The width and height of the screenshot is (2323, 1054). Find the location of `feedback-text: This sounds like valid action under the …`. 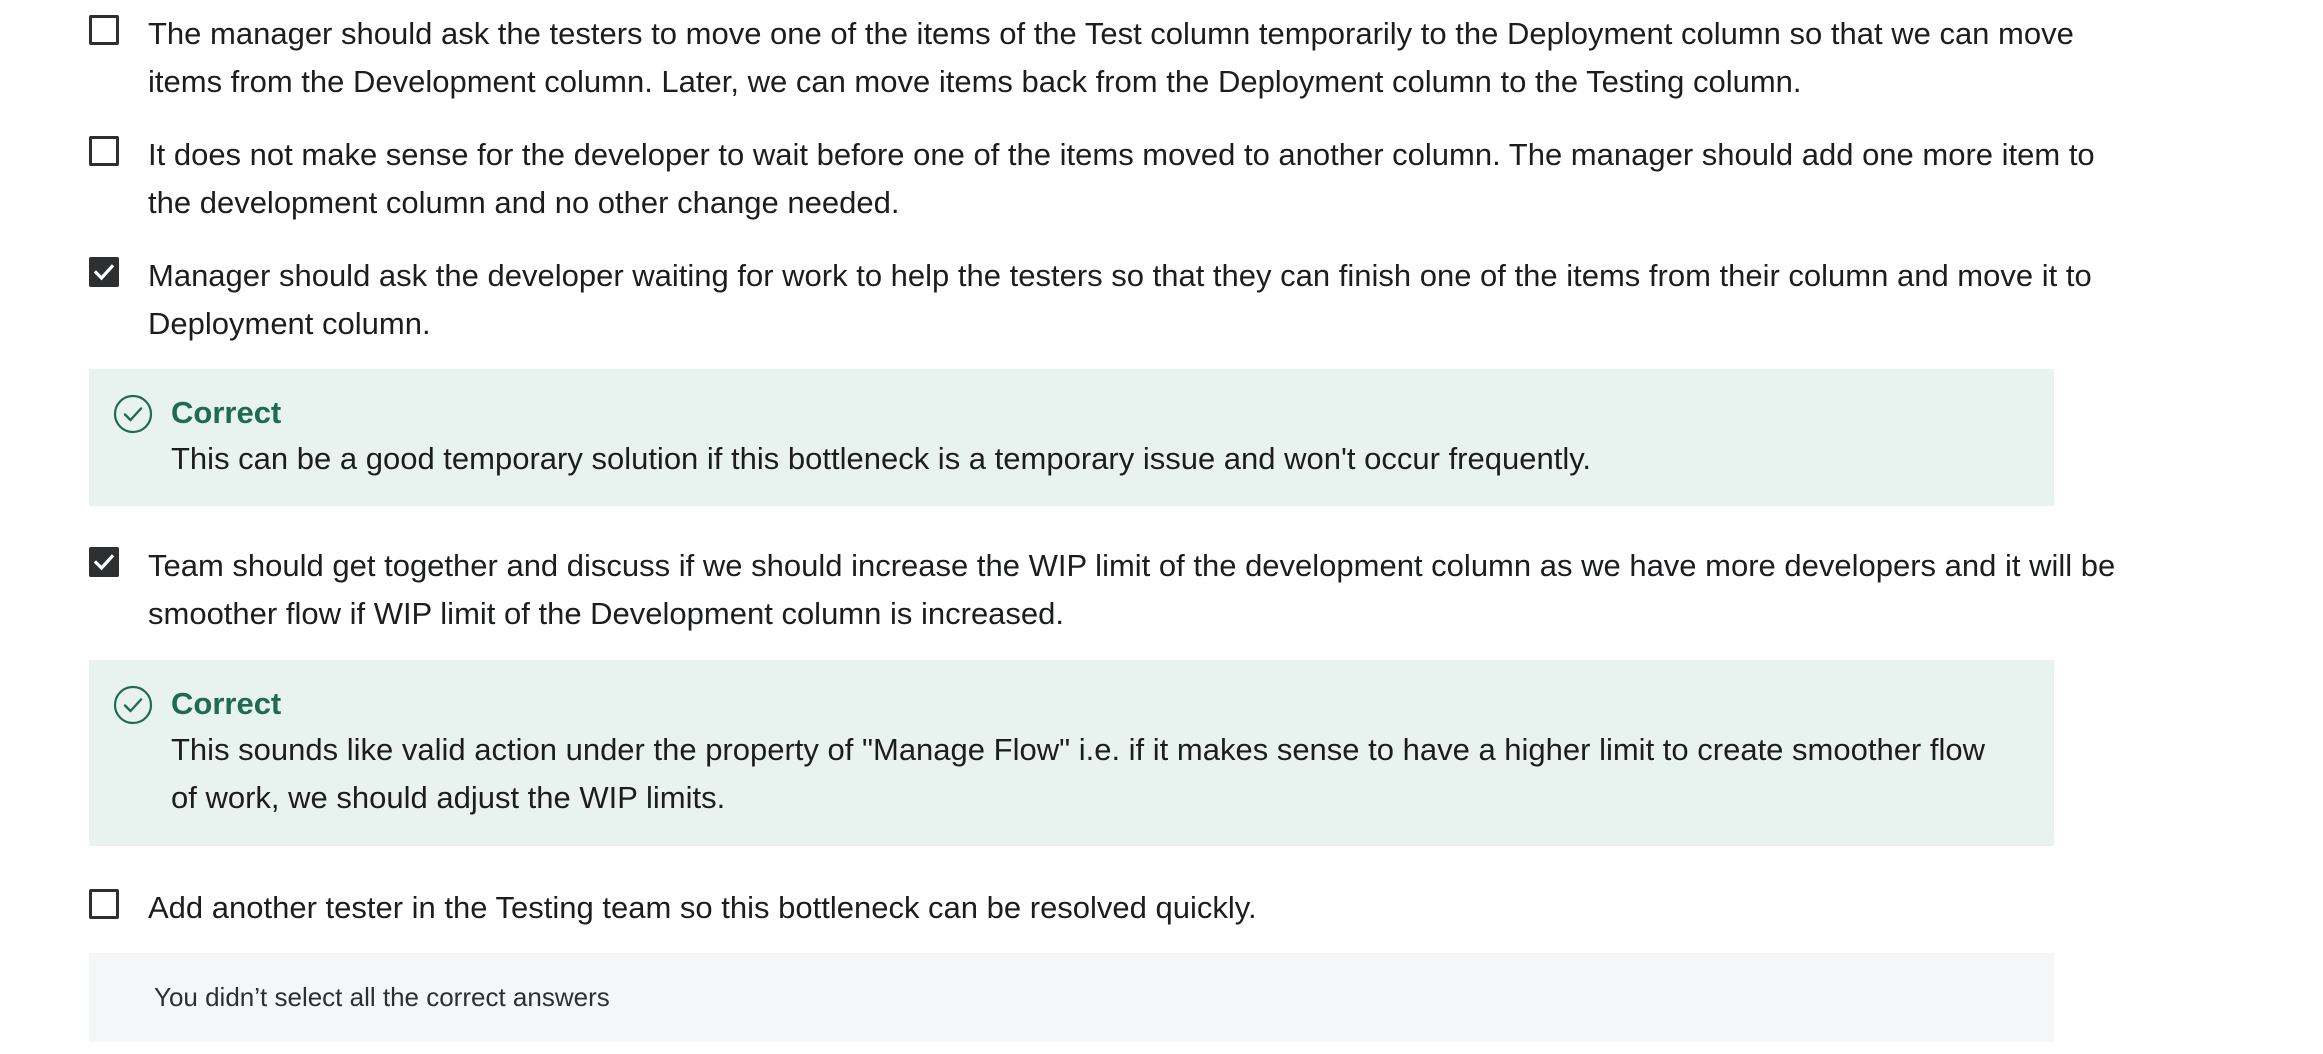

feedback-text: This sounds like valid action under the … is located at coordinates (1078, 773).